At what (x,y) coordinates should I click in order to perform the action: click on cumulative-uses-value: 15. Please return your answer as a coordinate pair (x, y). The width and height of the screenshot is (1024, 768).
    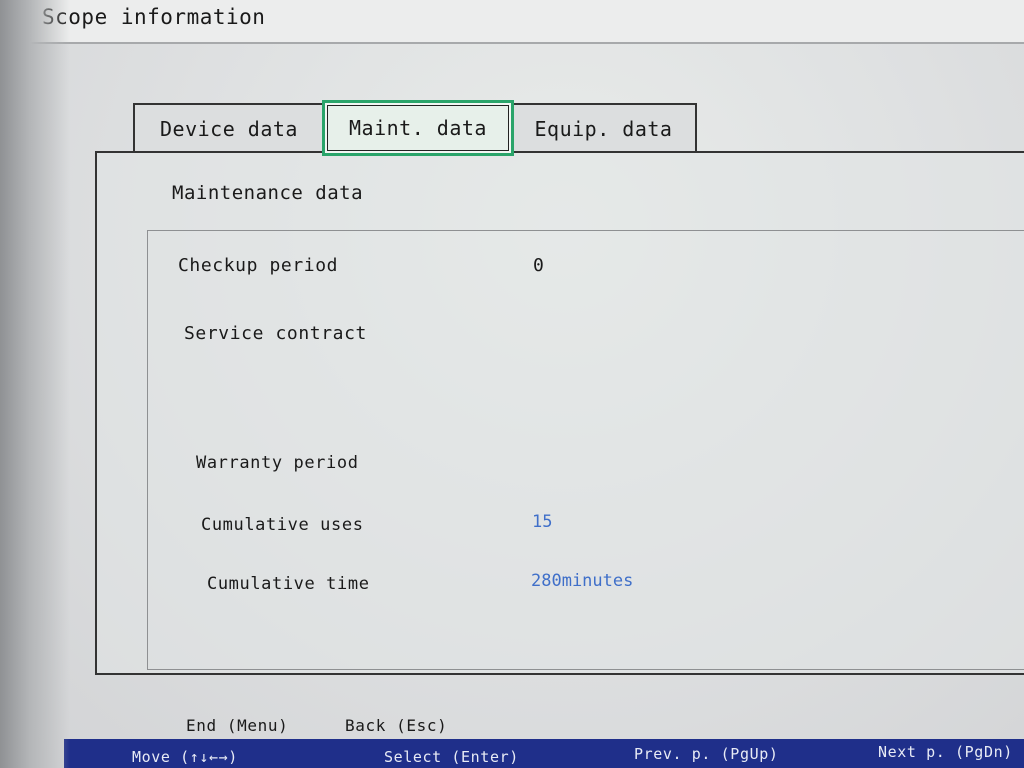
    Looking at the image, I should click on (542, 522).